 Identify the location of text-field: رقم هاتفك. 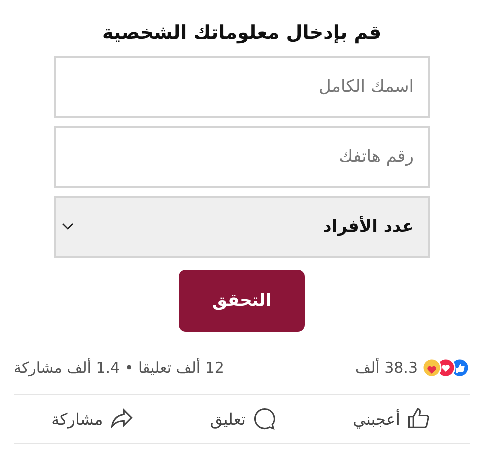
(242, 157).